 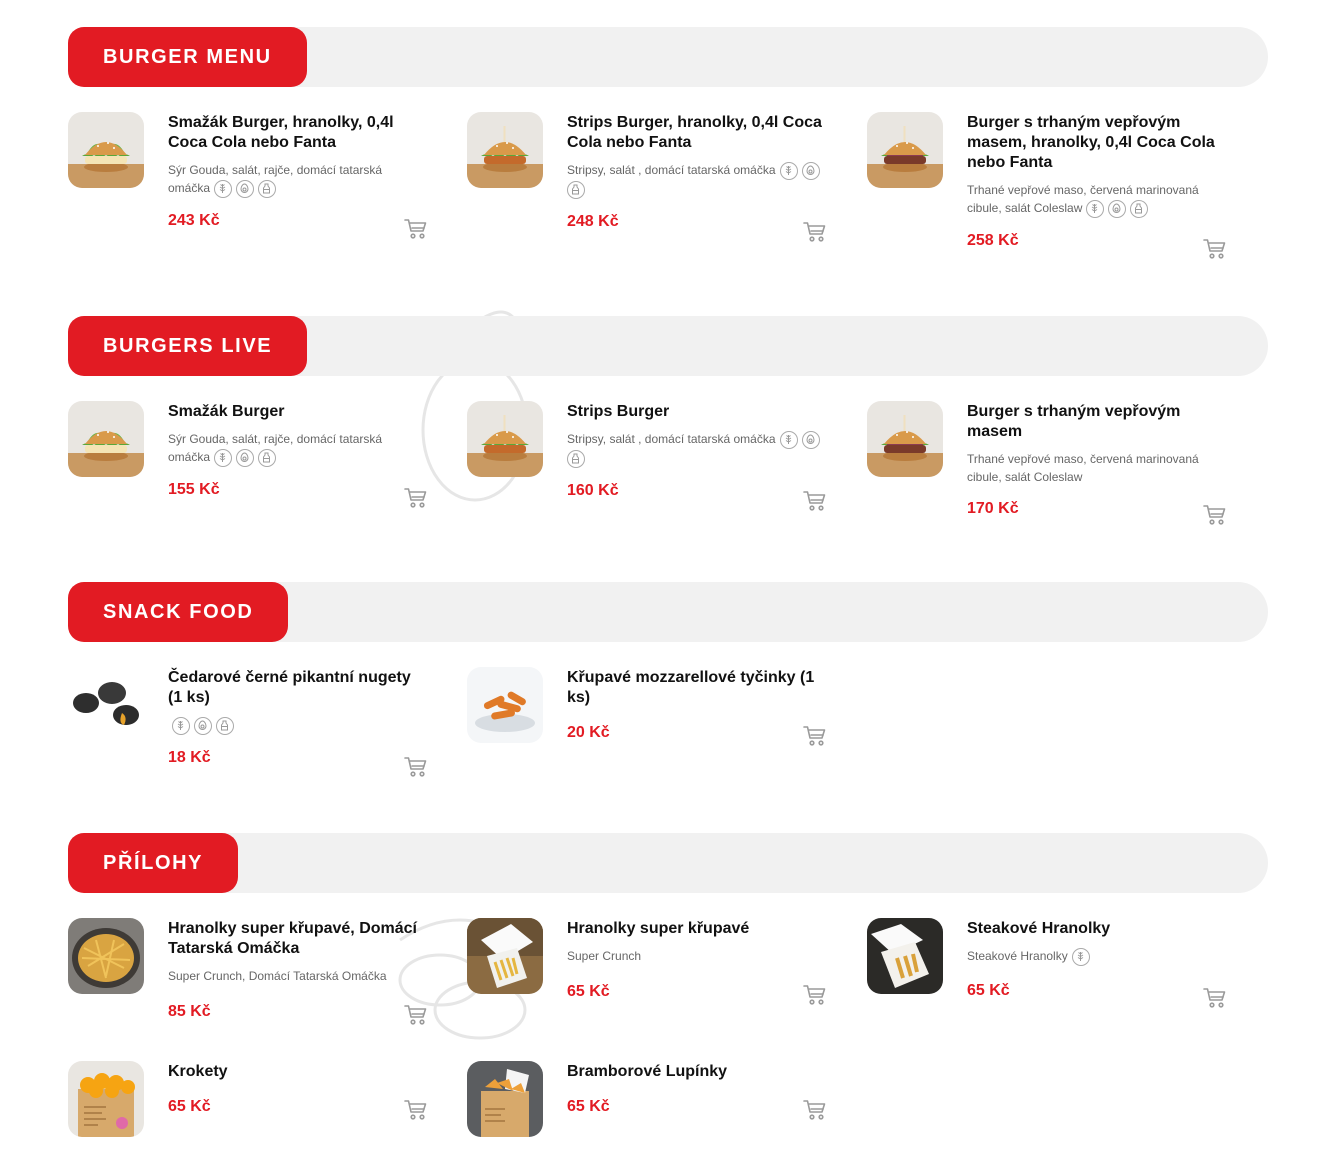 What do you see at coordinates (189, 757) in the screenshot?
I see `item-price: 18 Kč` at bounding box center [189, 757].